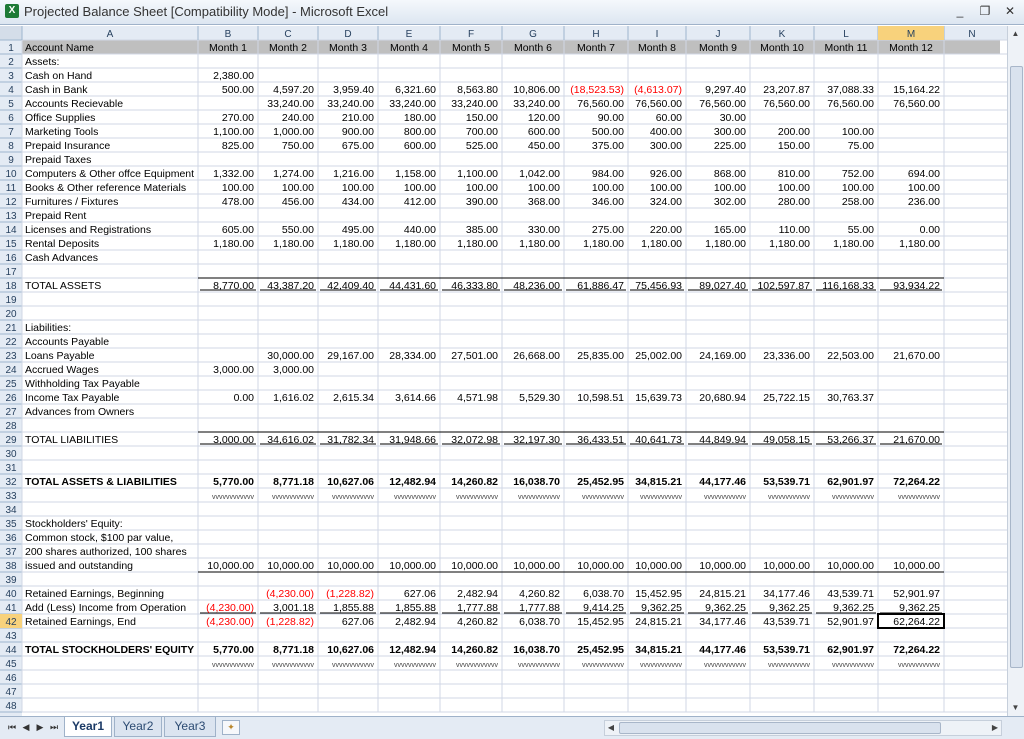 The height and width of the screenshot is (739, 1024). Describe the element at coordinates (190, 727) in the screenshot. I see `tab-year3: Year3` at that location.